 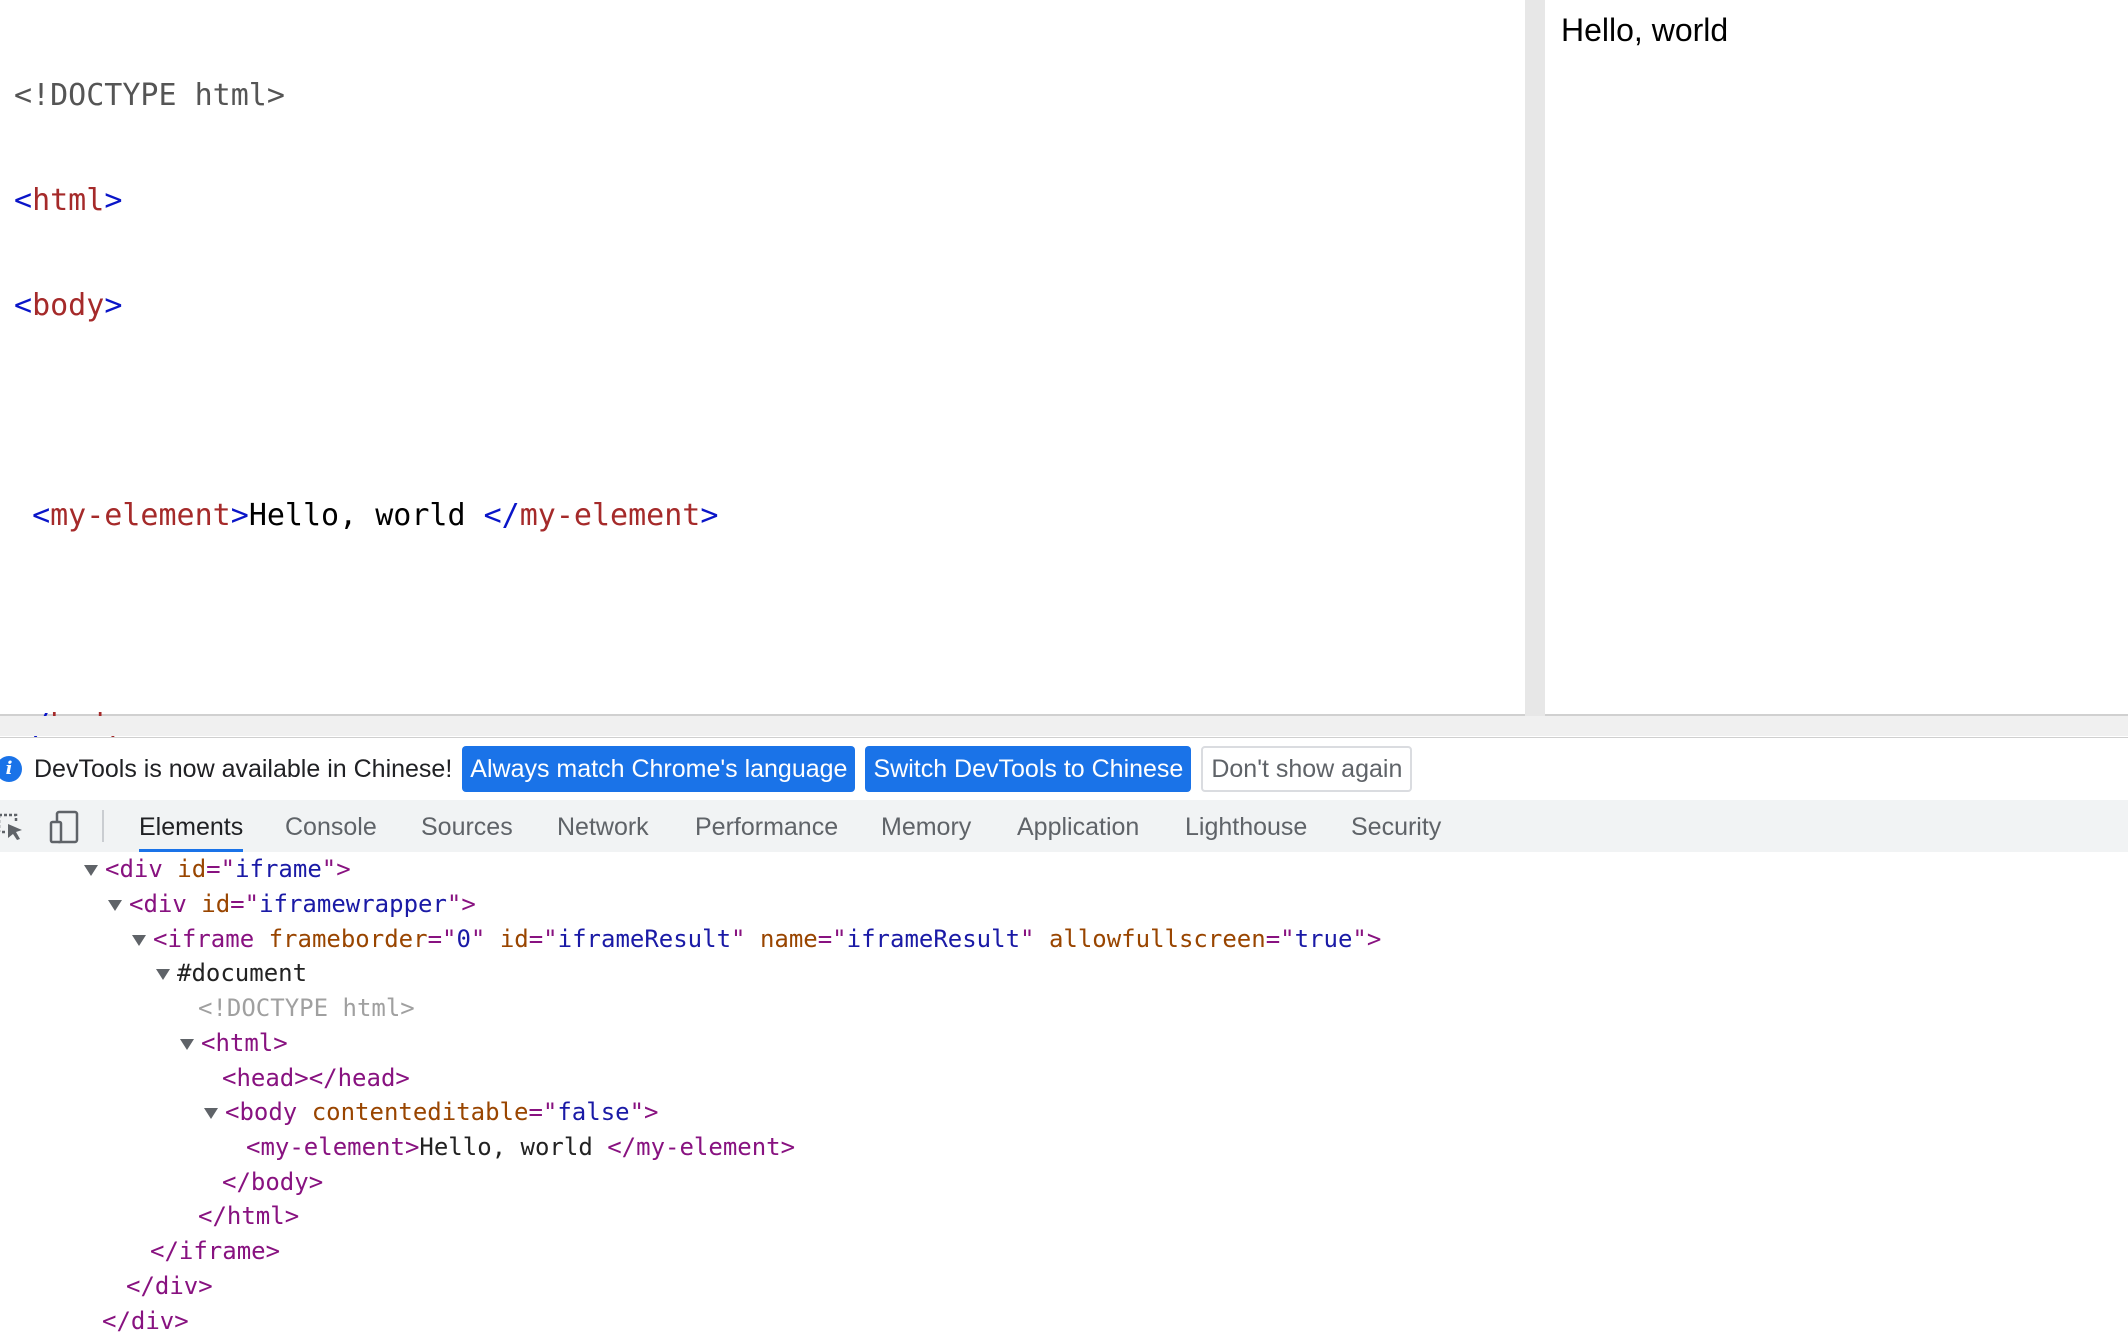 I want to click on dom-node-html: <html>, so click(x=244, y=1043).